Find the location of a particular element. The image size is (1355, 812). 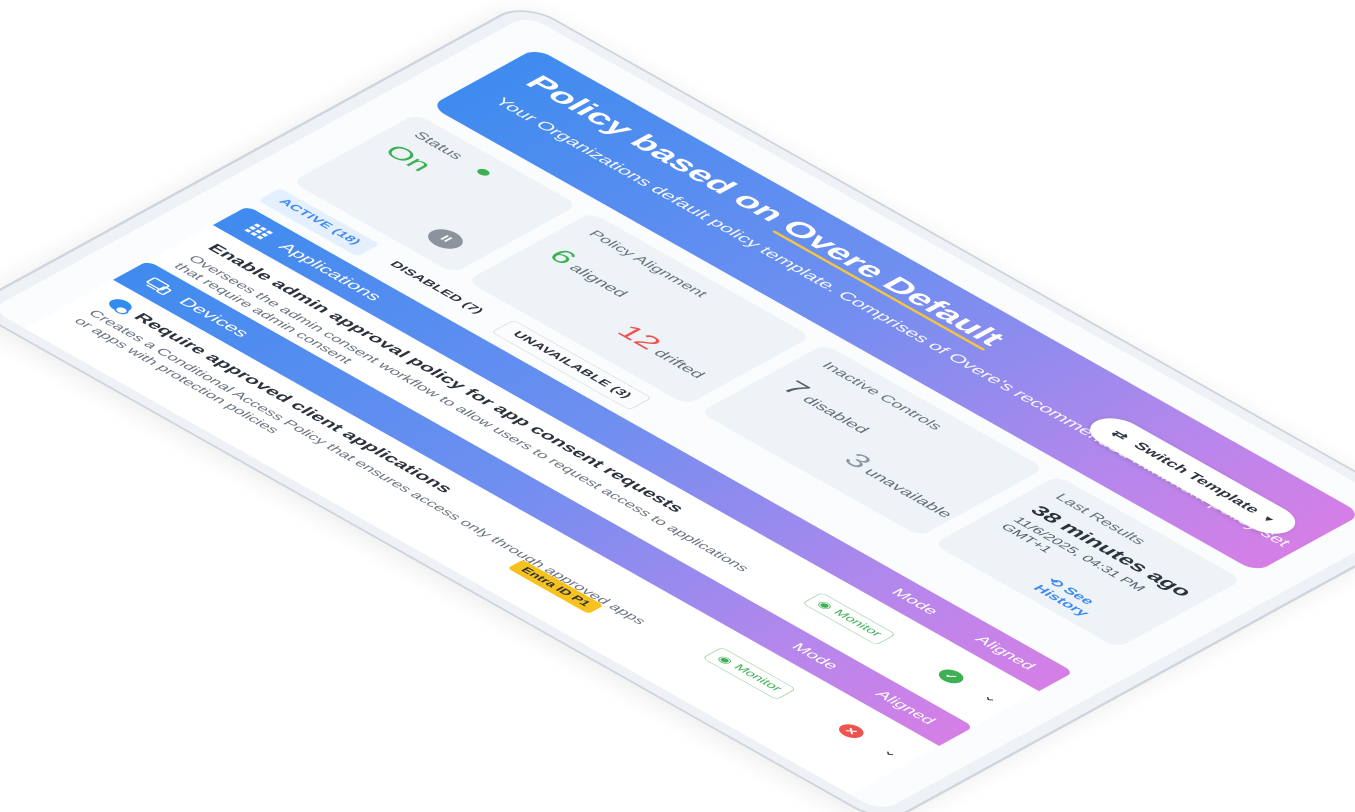

see-history-label: See History is located at coordinates (1064, 600).